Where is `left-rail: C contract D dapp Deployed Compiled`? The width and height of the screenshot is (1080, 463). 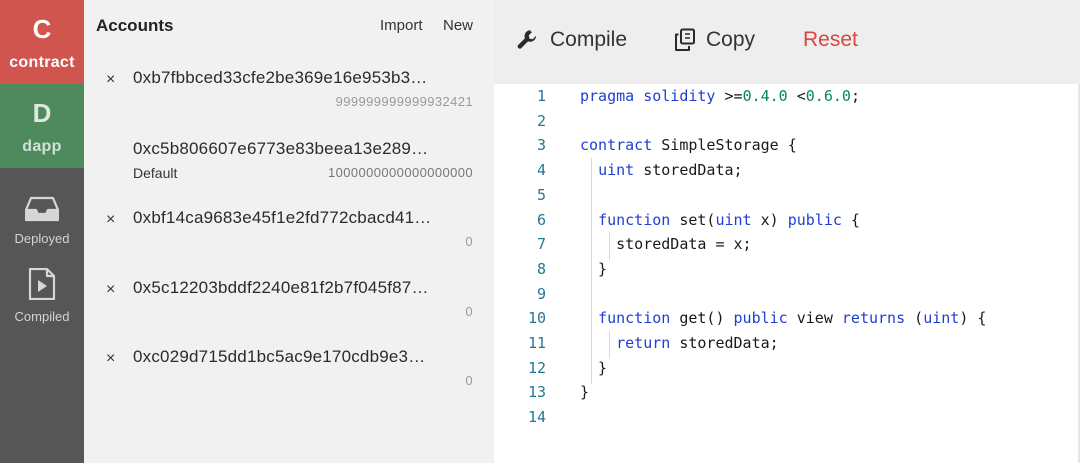
left-rail: C contract D dapp Deployed Compiled is located at coordinates (42, 231).